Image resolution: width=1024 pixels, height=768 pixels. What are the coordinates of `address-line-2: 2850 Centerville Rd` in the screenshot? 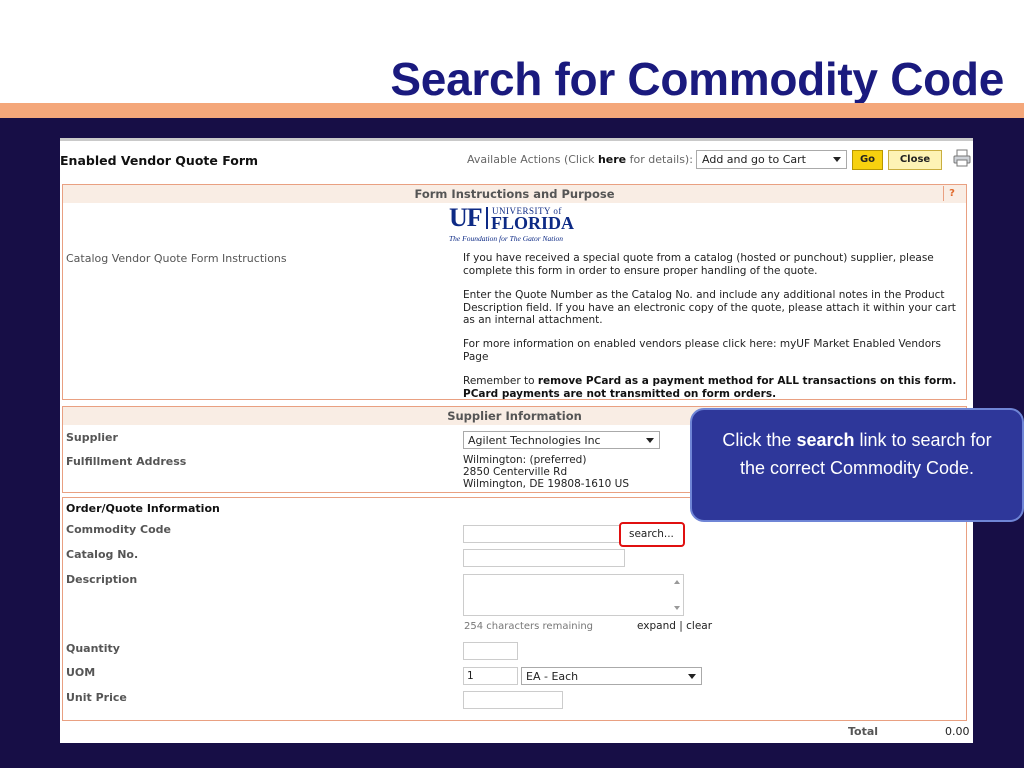 It's located at (515, 472).